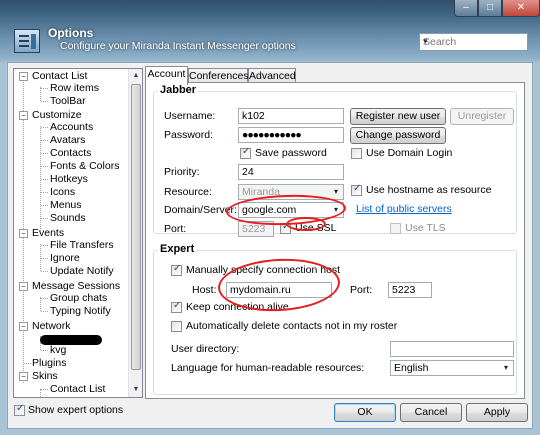  I want to click on scroll-down-arrow-icon: ▼, so click(135, 390).